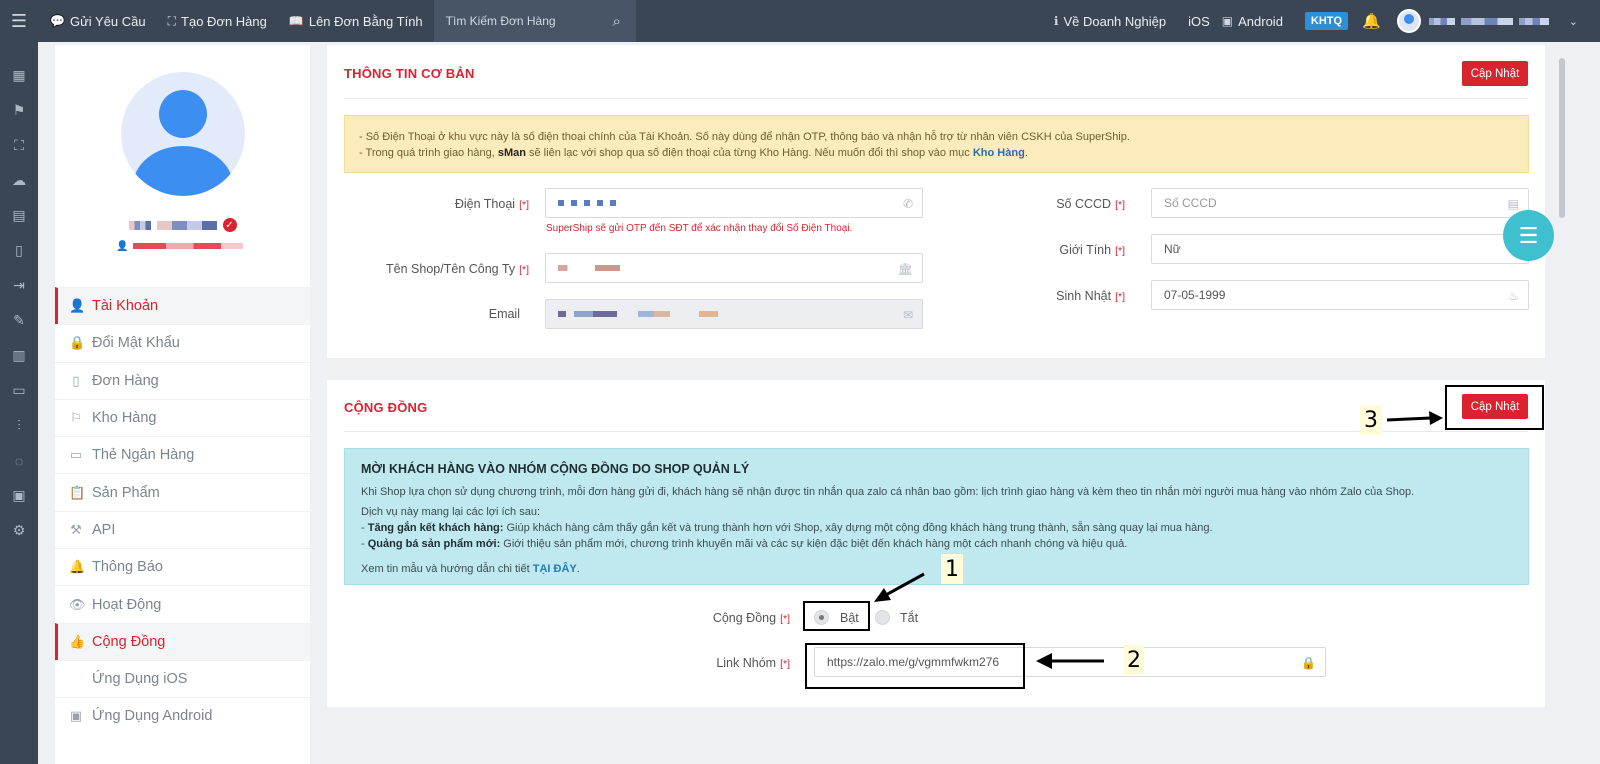 The height and width of the screenshot is (764, 1600). I want to click on dashboard-icon: ▦, so click(19, 75).